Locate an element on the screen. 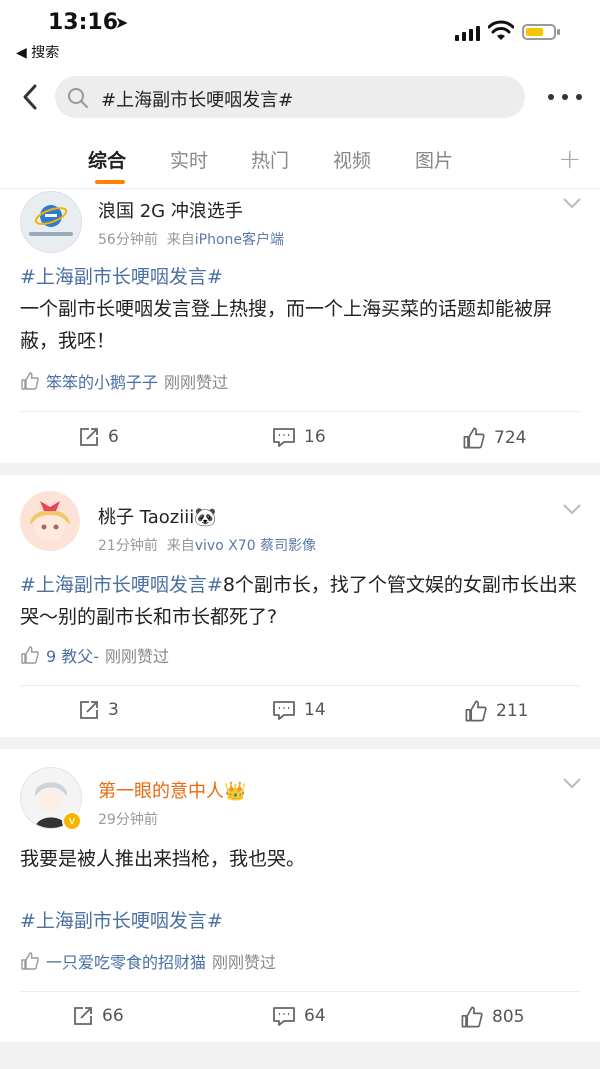 The width and height of the screenshot is (600, 1069). battery-icon is located at coordinates (539, 32).